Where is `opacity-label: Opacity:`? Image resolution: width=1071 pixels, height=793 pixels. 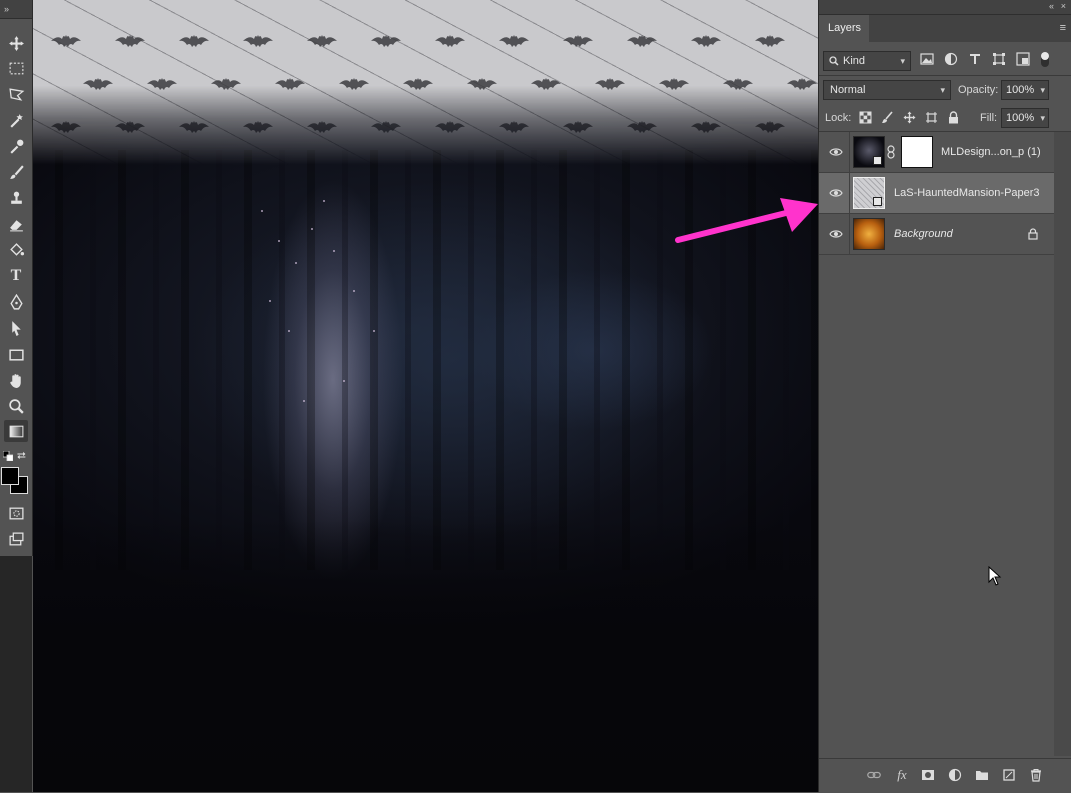
opacity-label: Opacity: is located at coordinates (978, 90).